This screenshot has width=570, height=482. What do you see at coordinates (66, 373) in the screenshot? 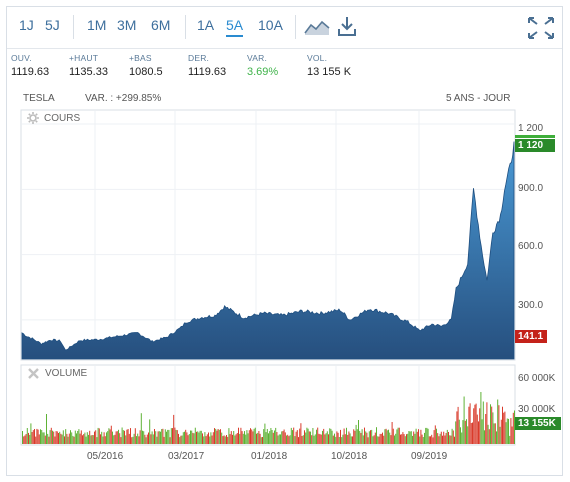
I see `volume-panel-label: VOLUME` at bounding box center [66, 373].